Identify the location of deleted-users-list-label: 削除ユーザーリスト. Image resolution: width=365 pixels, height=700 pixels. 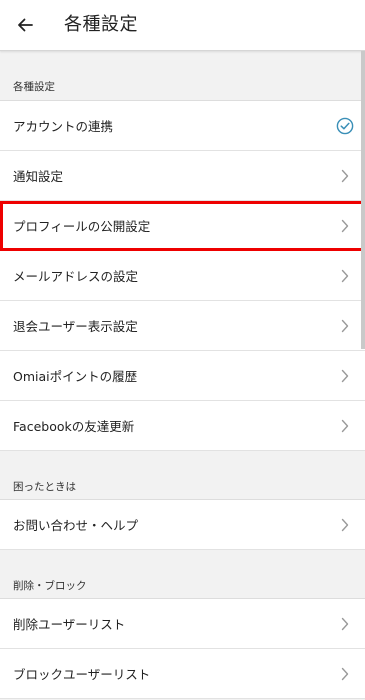
(69, 624).